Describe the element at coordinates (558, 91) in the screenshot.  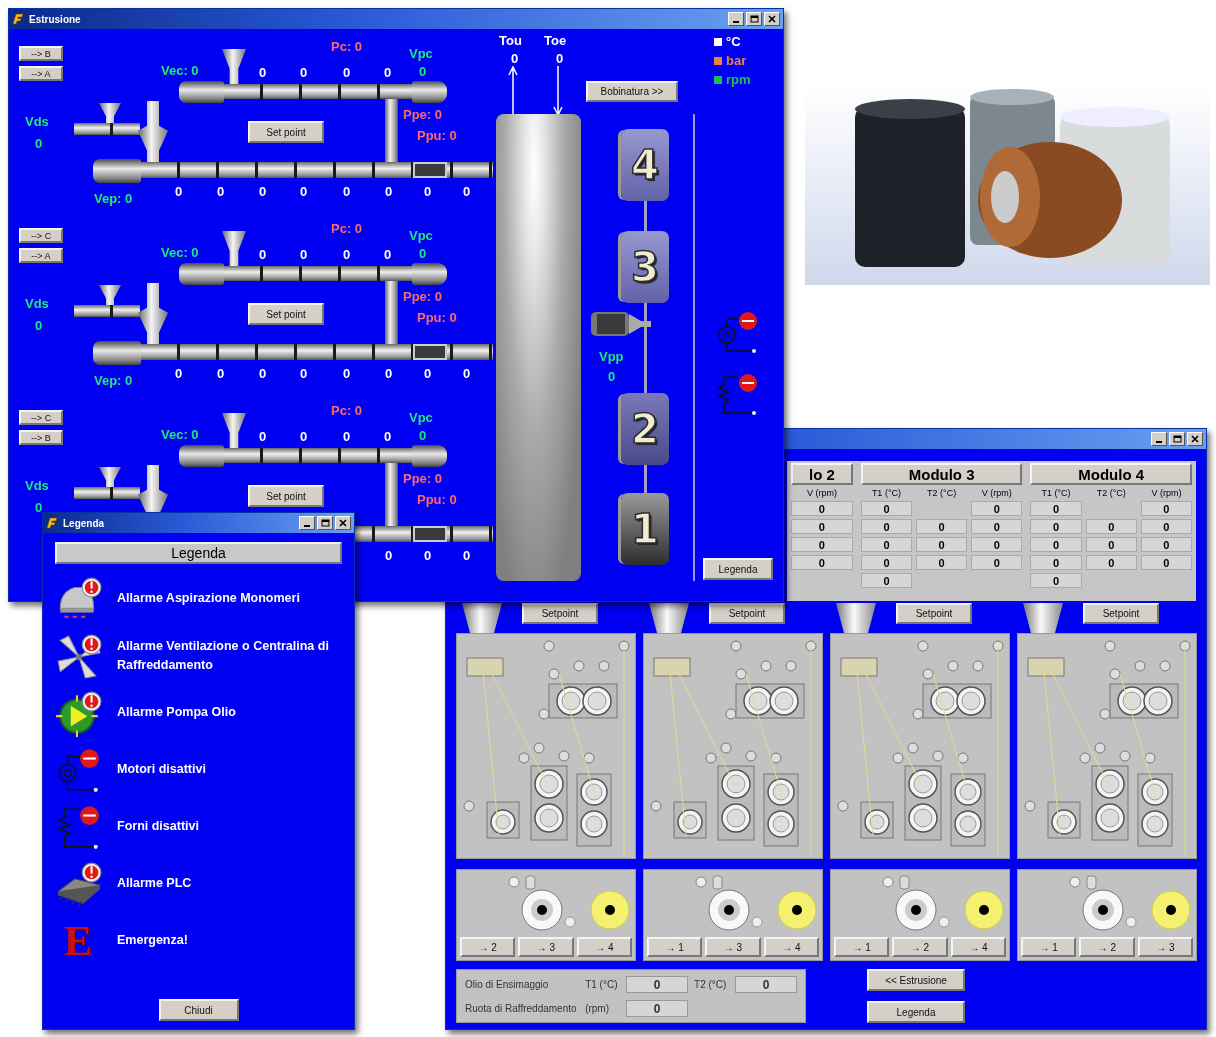
I see `inflow-arrow` at that location.